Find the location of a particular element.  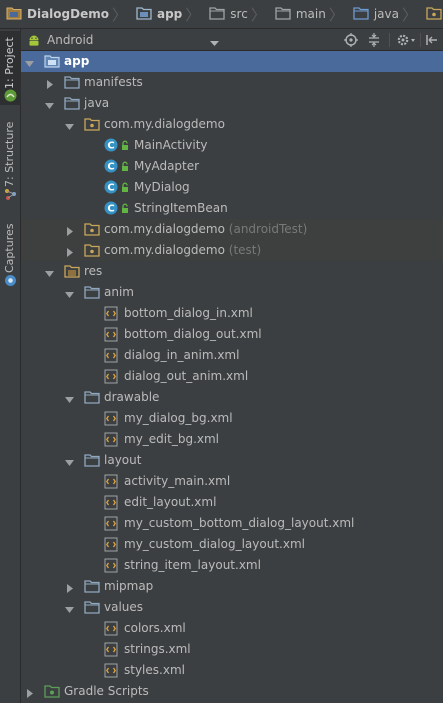

tree-node-anim: anim is located at coordinates (232, 292).